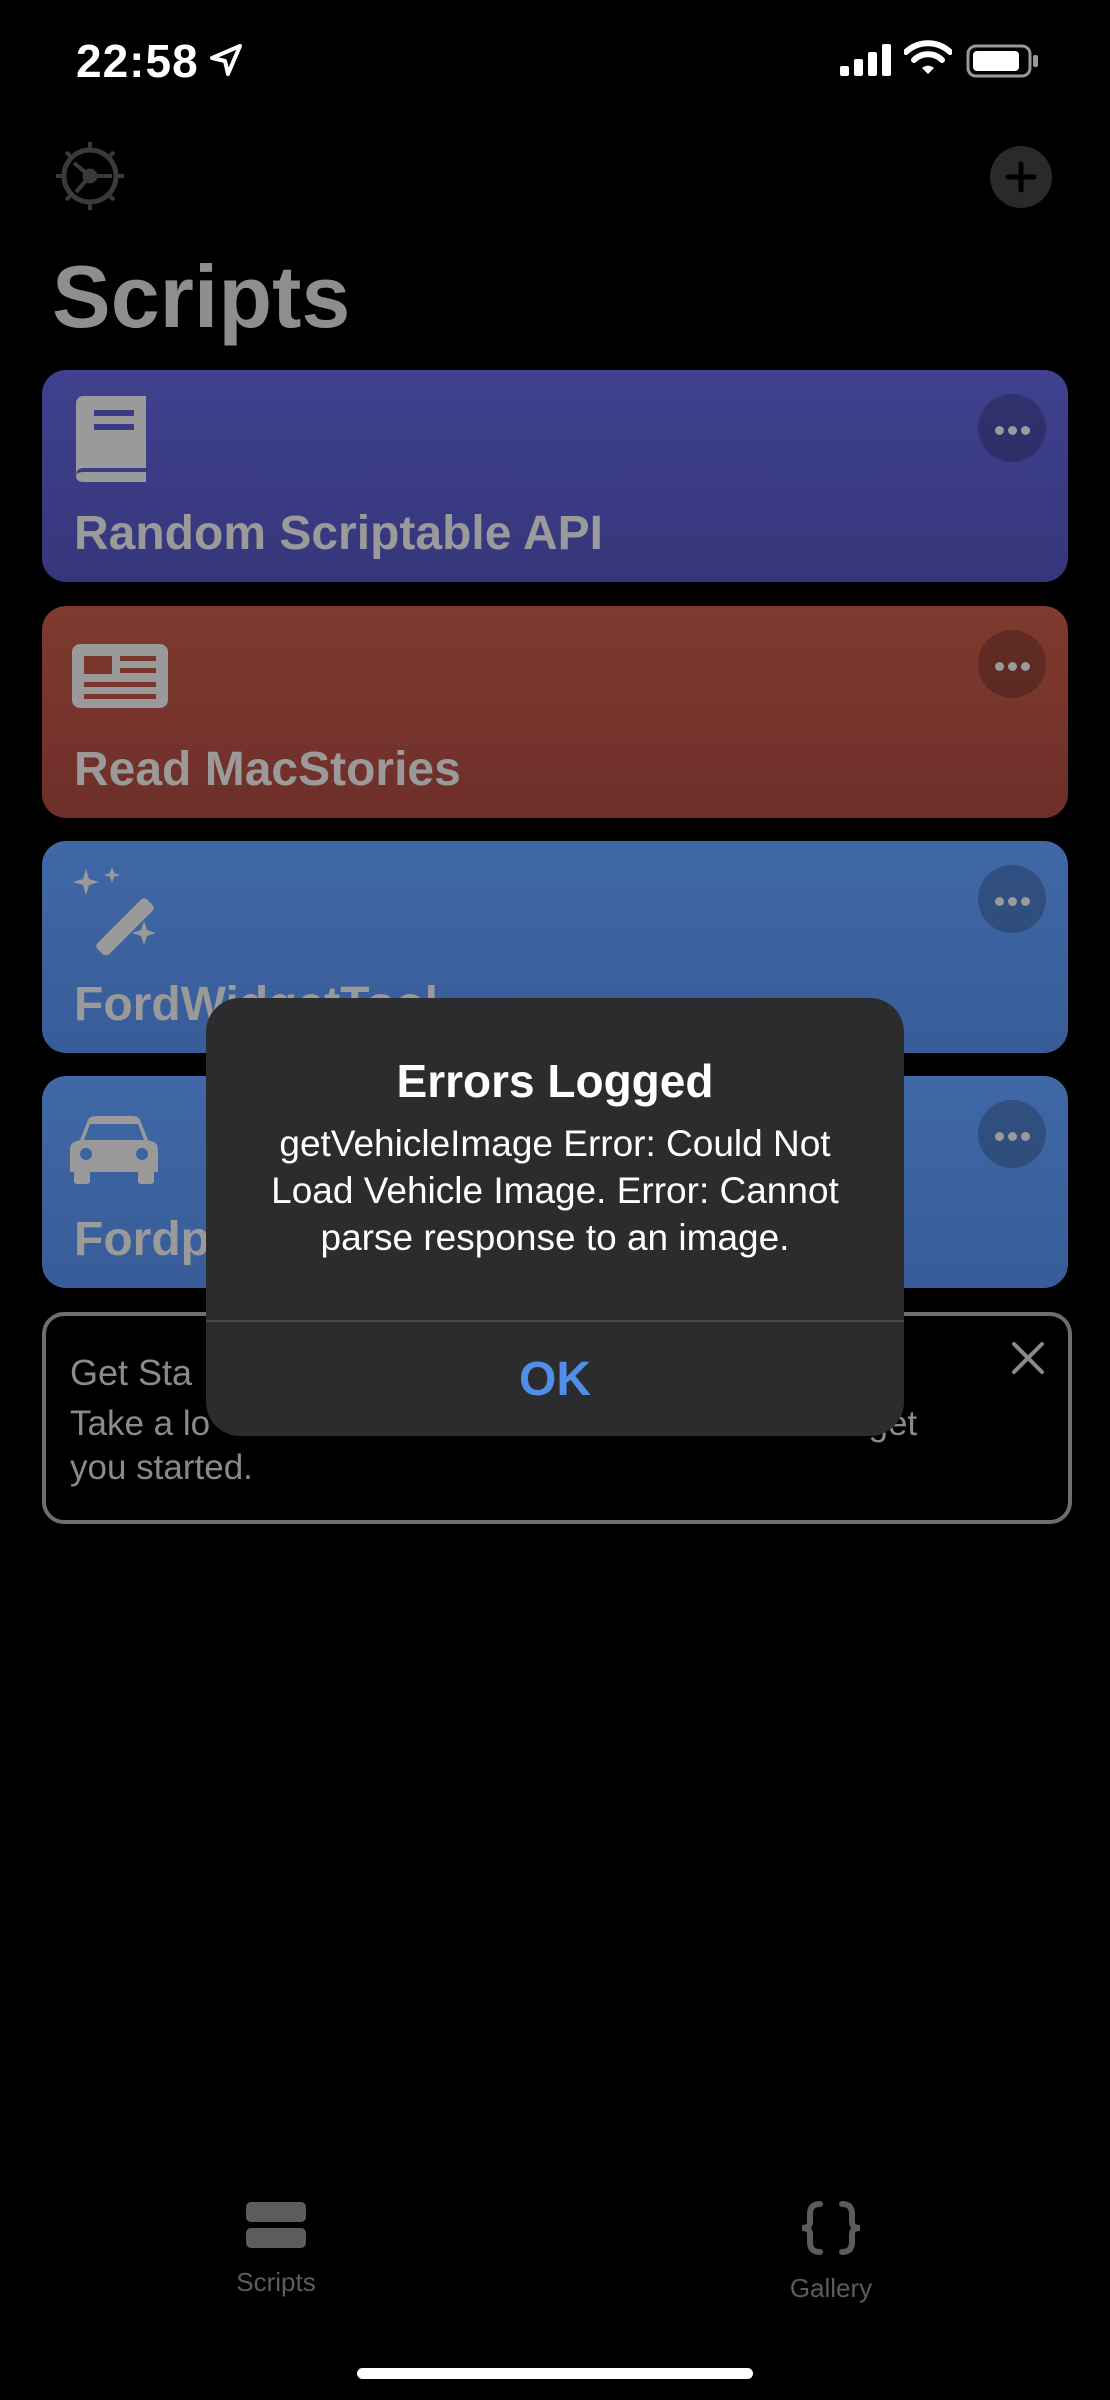 Image resolution: width=1110 pixels, height=2400 pixels. Describe the element at coordinates (201, 296) in the screenshot. I see `page-title: Scripts` at that location.